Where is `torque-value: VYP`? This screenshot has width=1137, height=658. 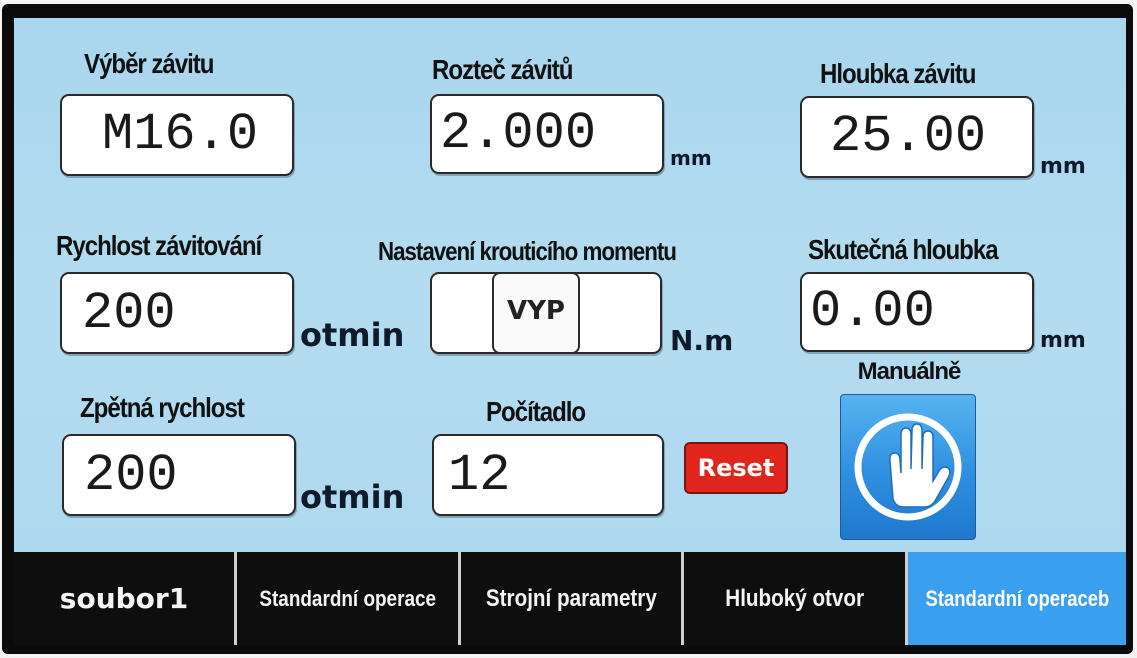
torque-value: VYP is located at coordinates (535, 311).